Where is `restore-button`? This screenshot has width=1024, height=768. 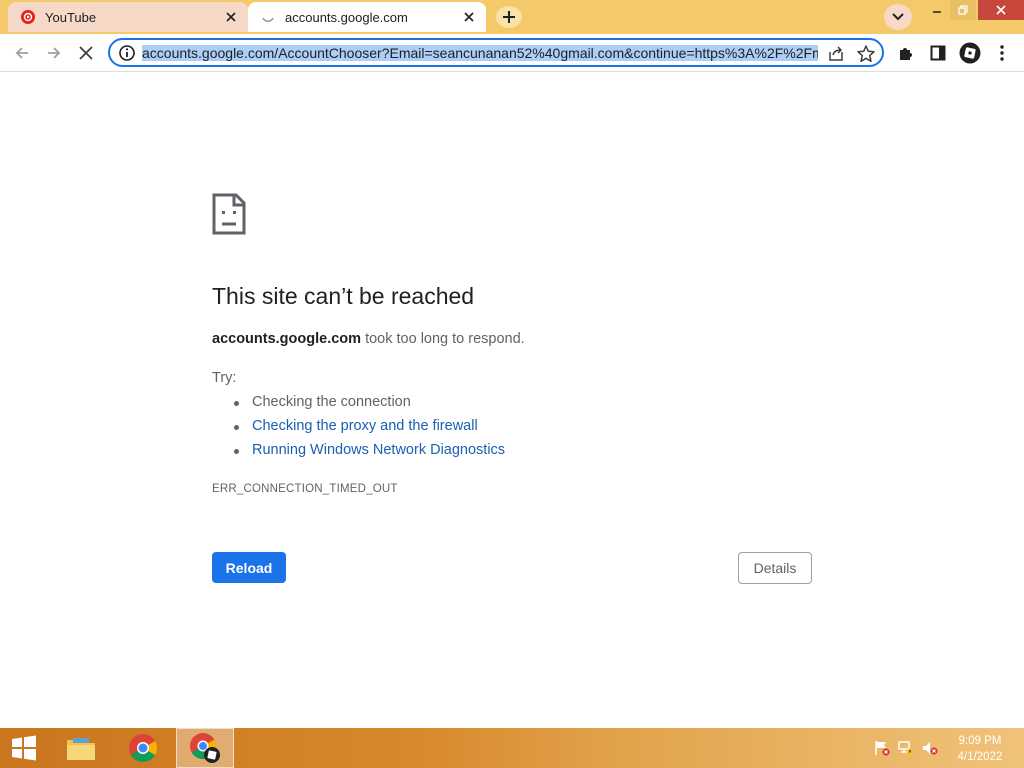
restore-button is located at coordinates (963, 10).